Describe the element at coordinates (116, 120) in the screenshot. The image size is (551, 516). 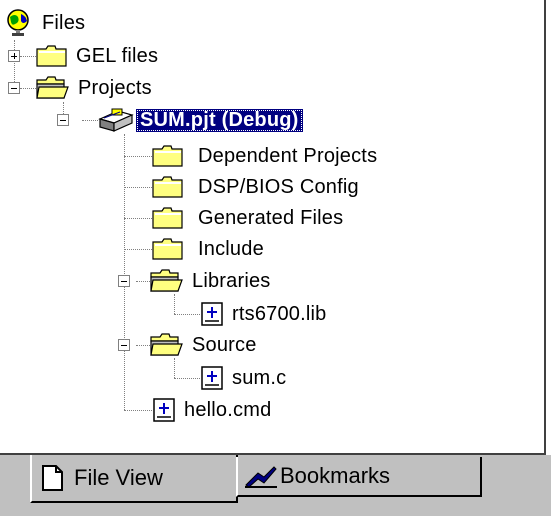
I see `project-icon` at that location.